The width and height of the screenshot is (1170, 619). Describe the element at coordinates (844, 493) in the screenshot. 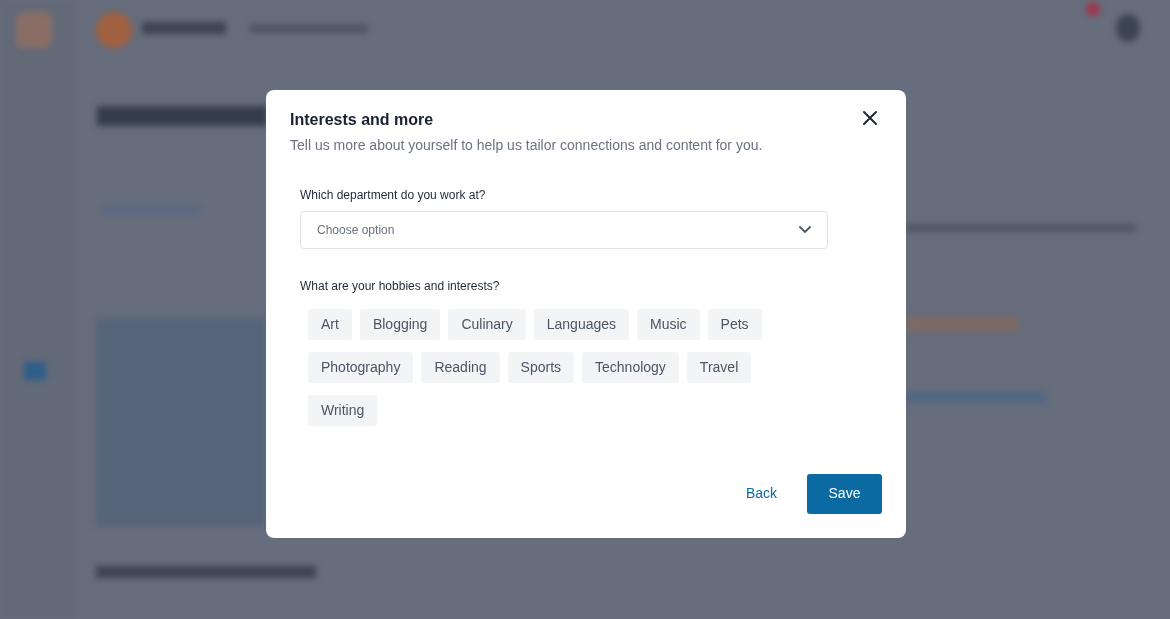

I see `save-button: Save` at that location.